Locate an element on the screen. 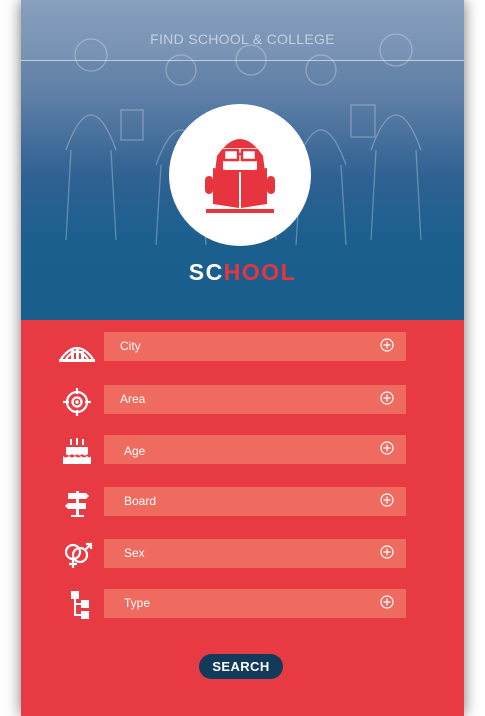  add-age-icon is located at coordinates (387, 448).